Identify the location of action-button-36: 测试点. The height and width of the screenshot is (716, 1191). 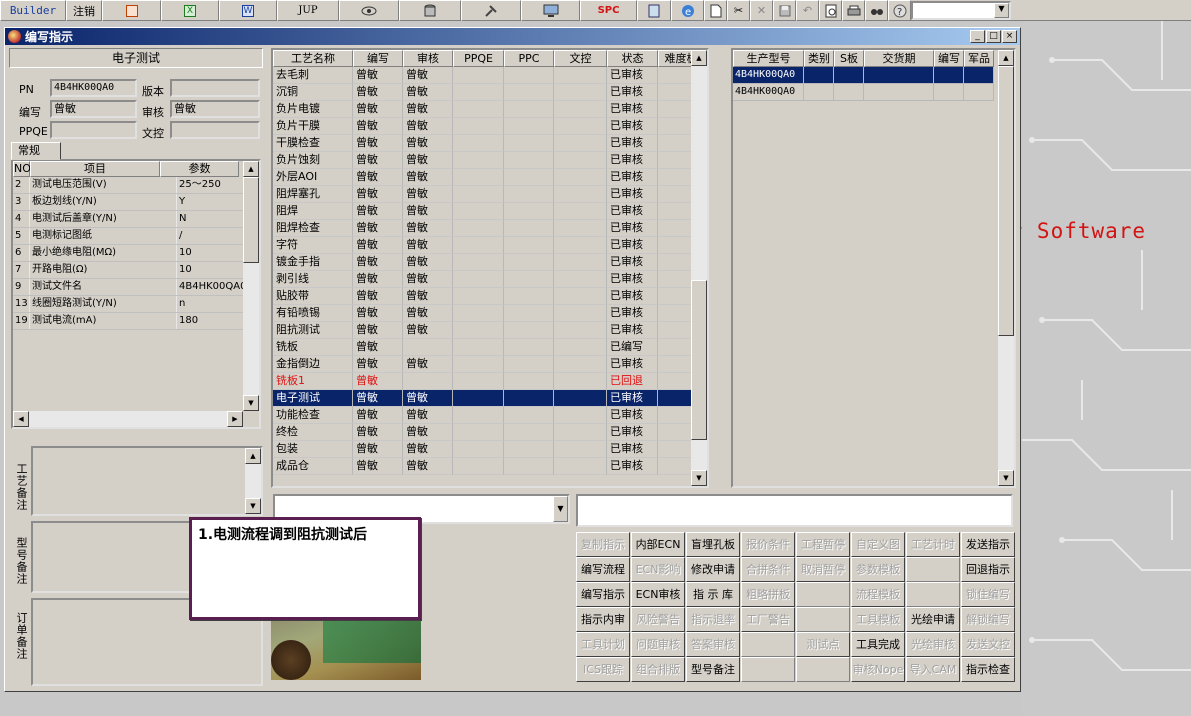
(823, 644).